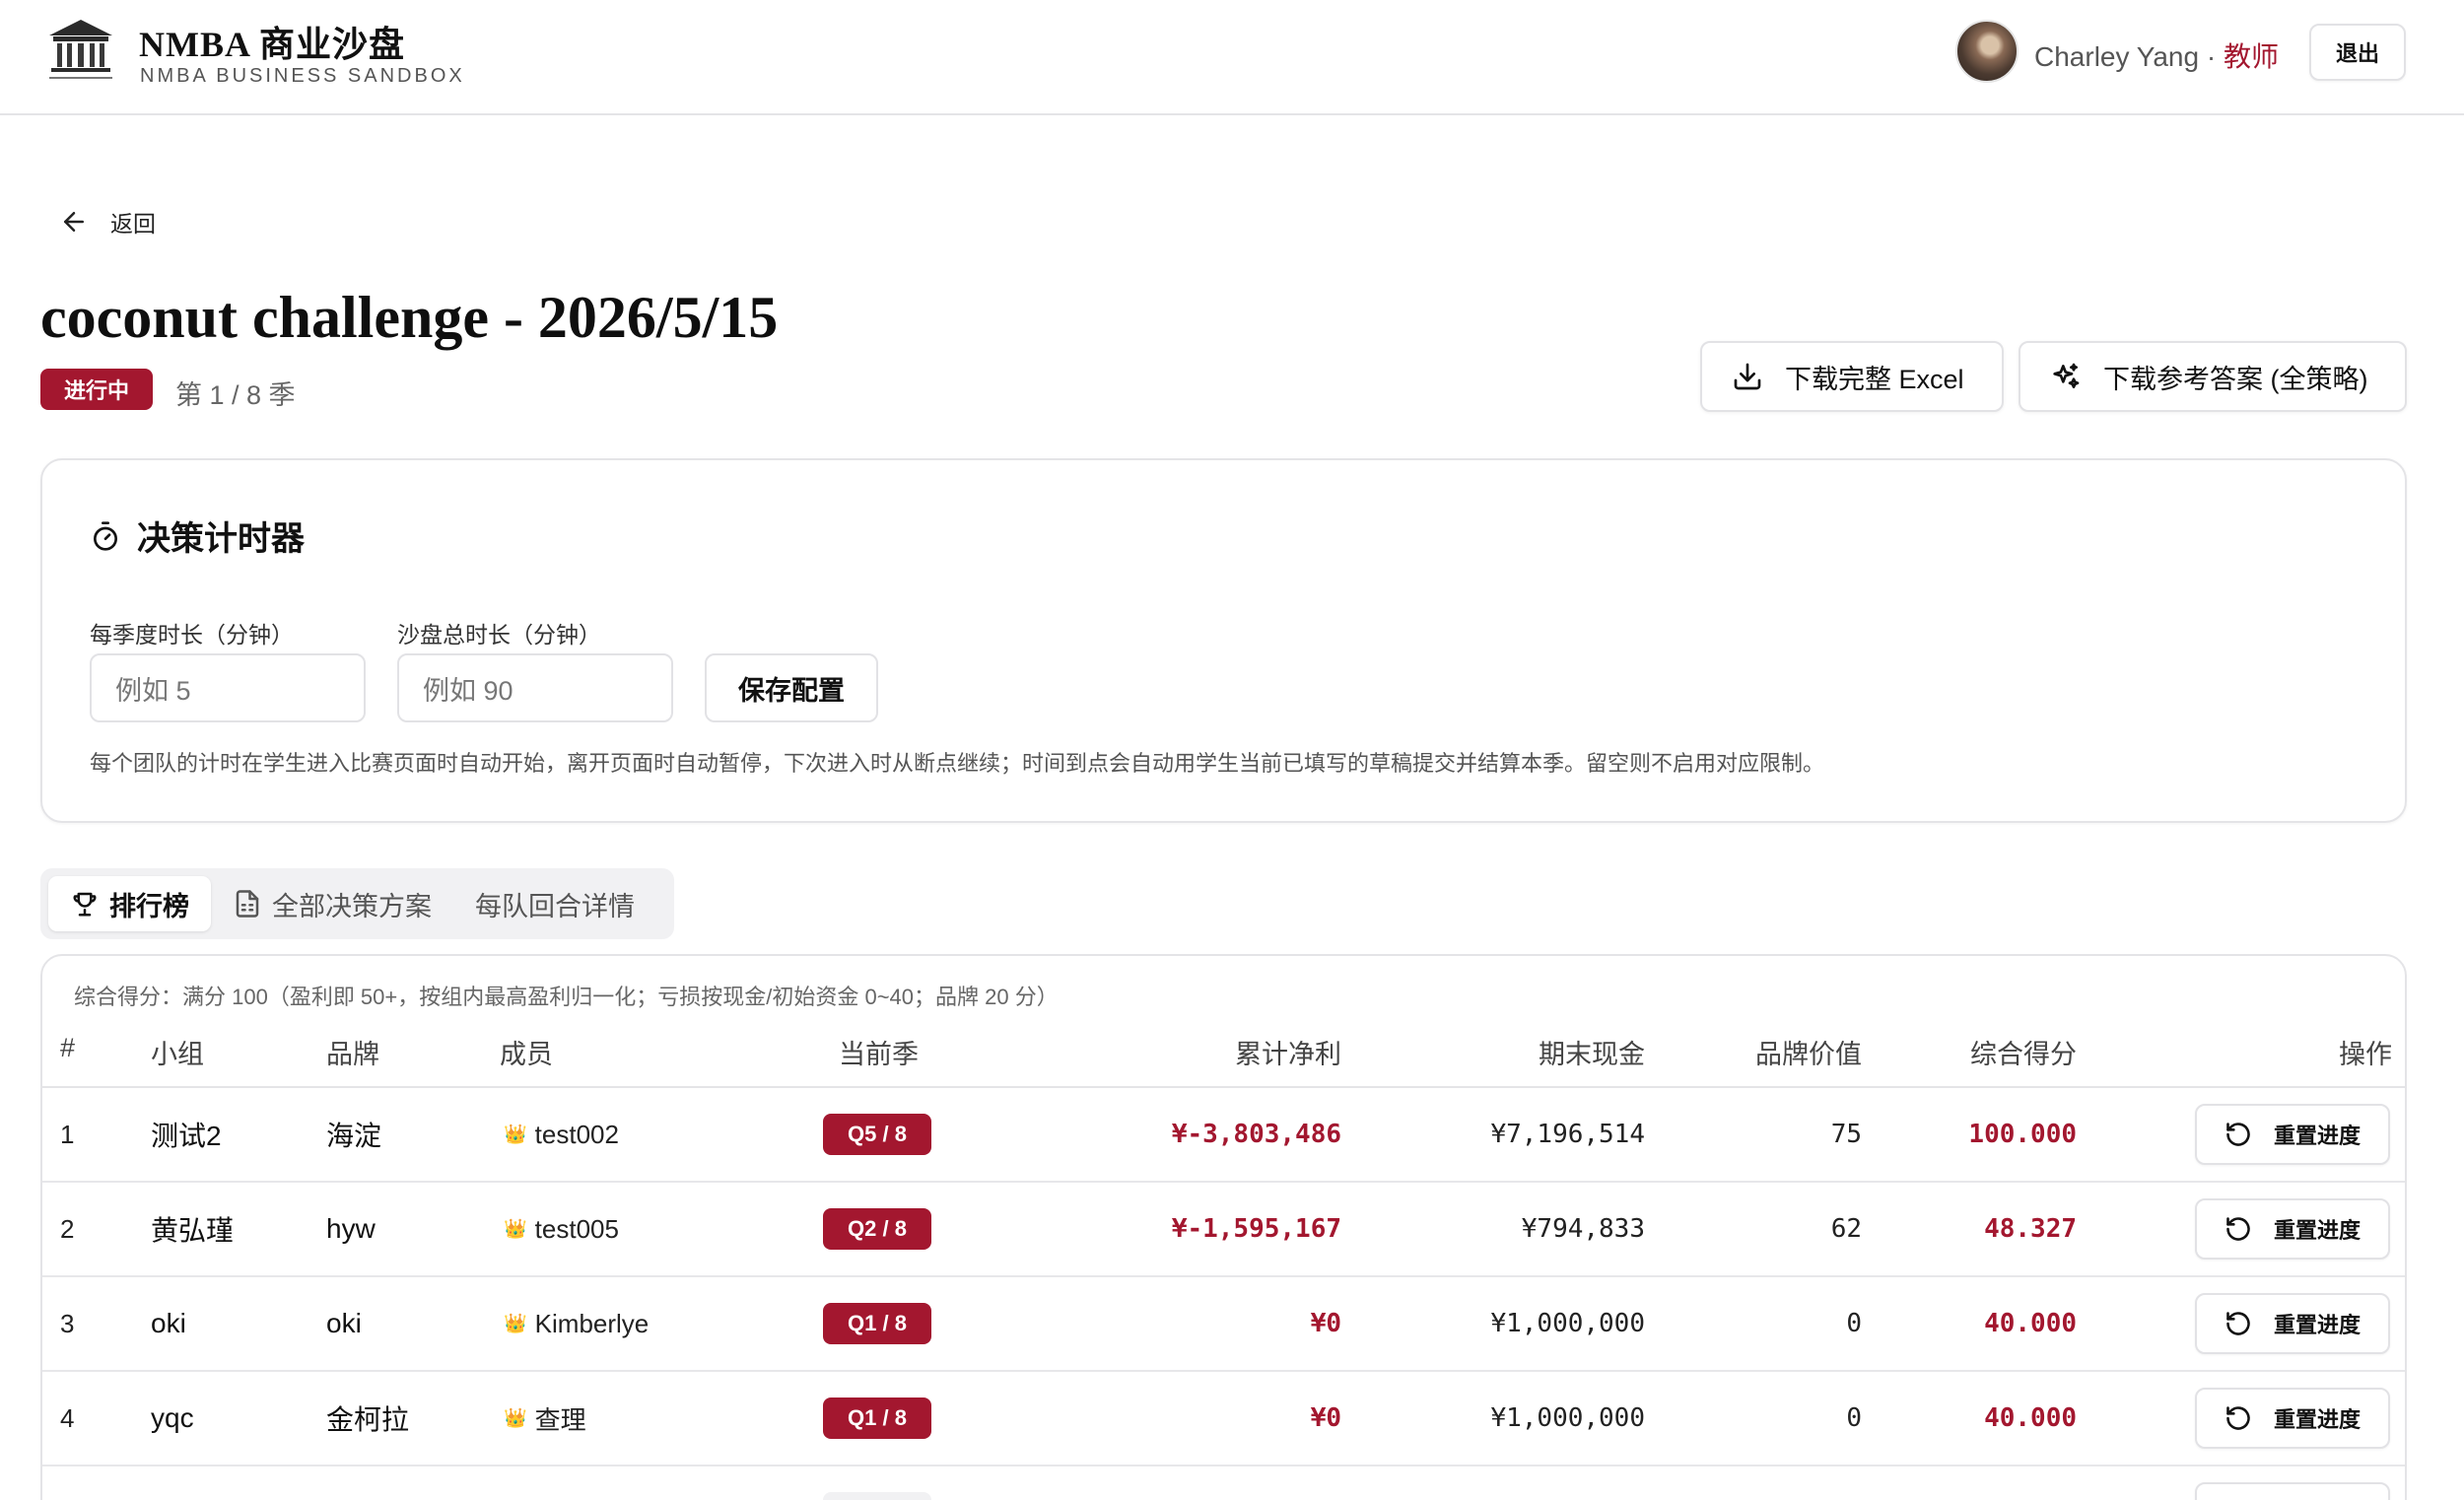 The image size is (2464, 1500). What do you see at coordinates (74, 222) in the screenshot?
I see `arrow-left-icon` at bounding box center [74, 222].